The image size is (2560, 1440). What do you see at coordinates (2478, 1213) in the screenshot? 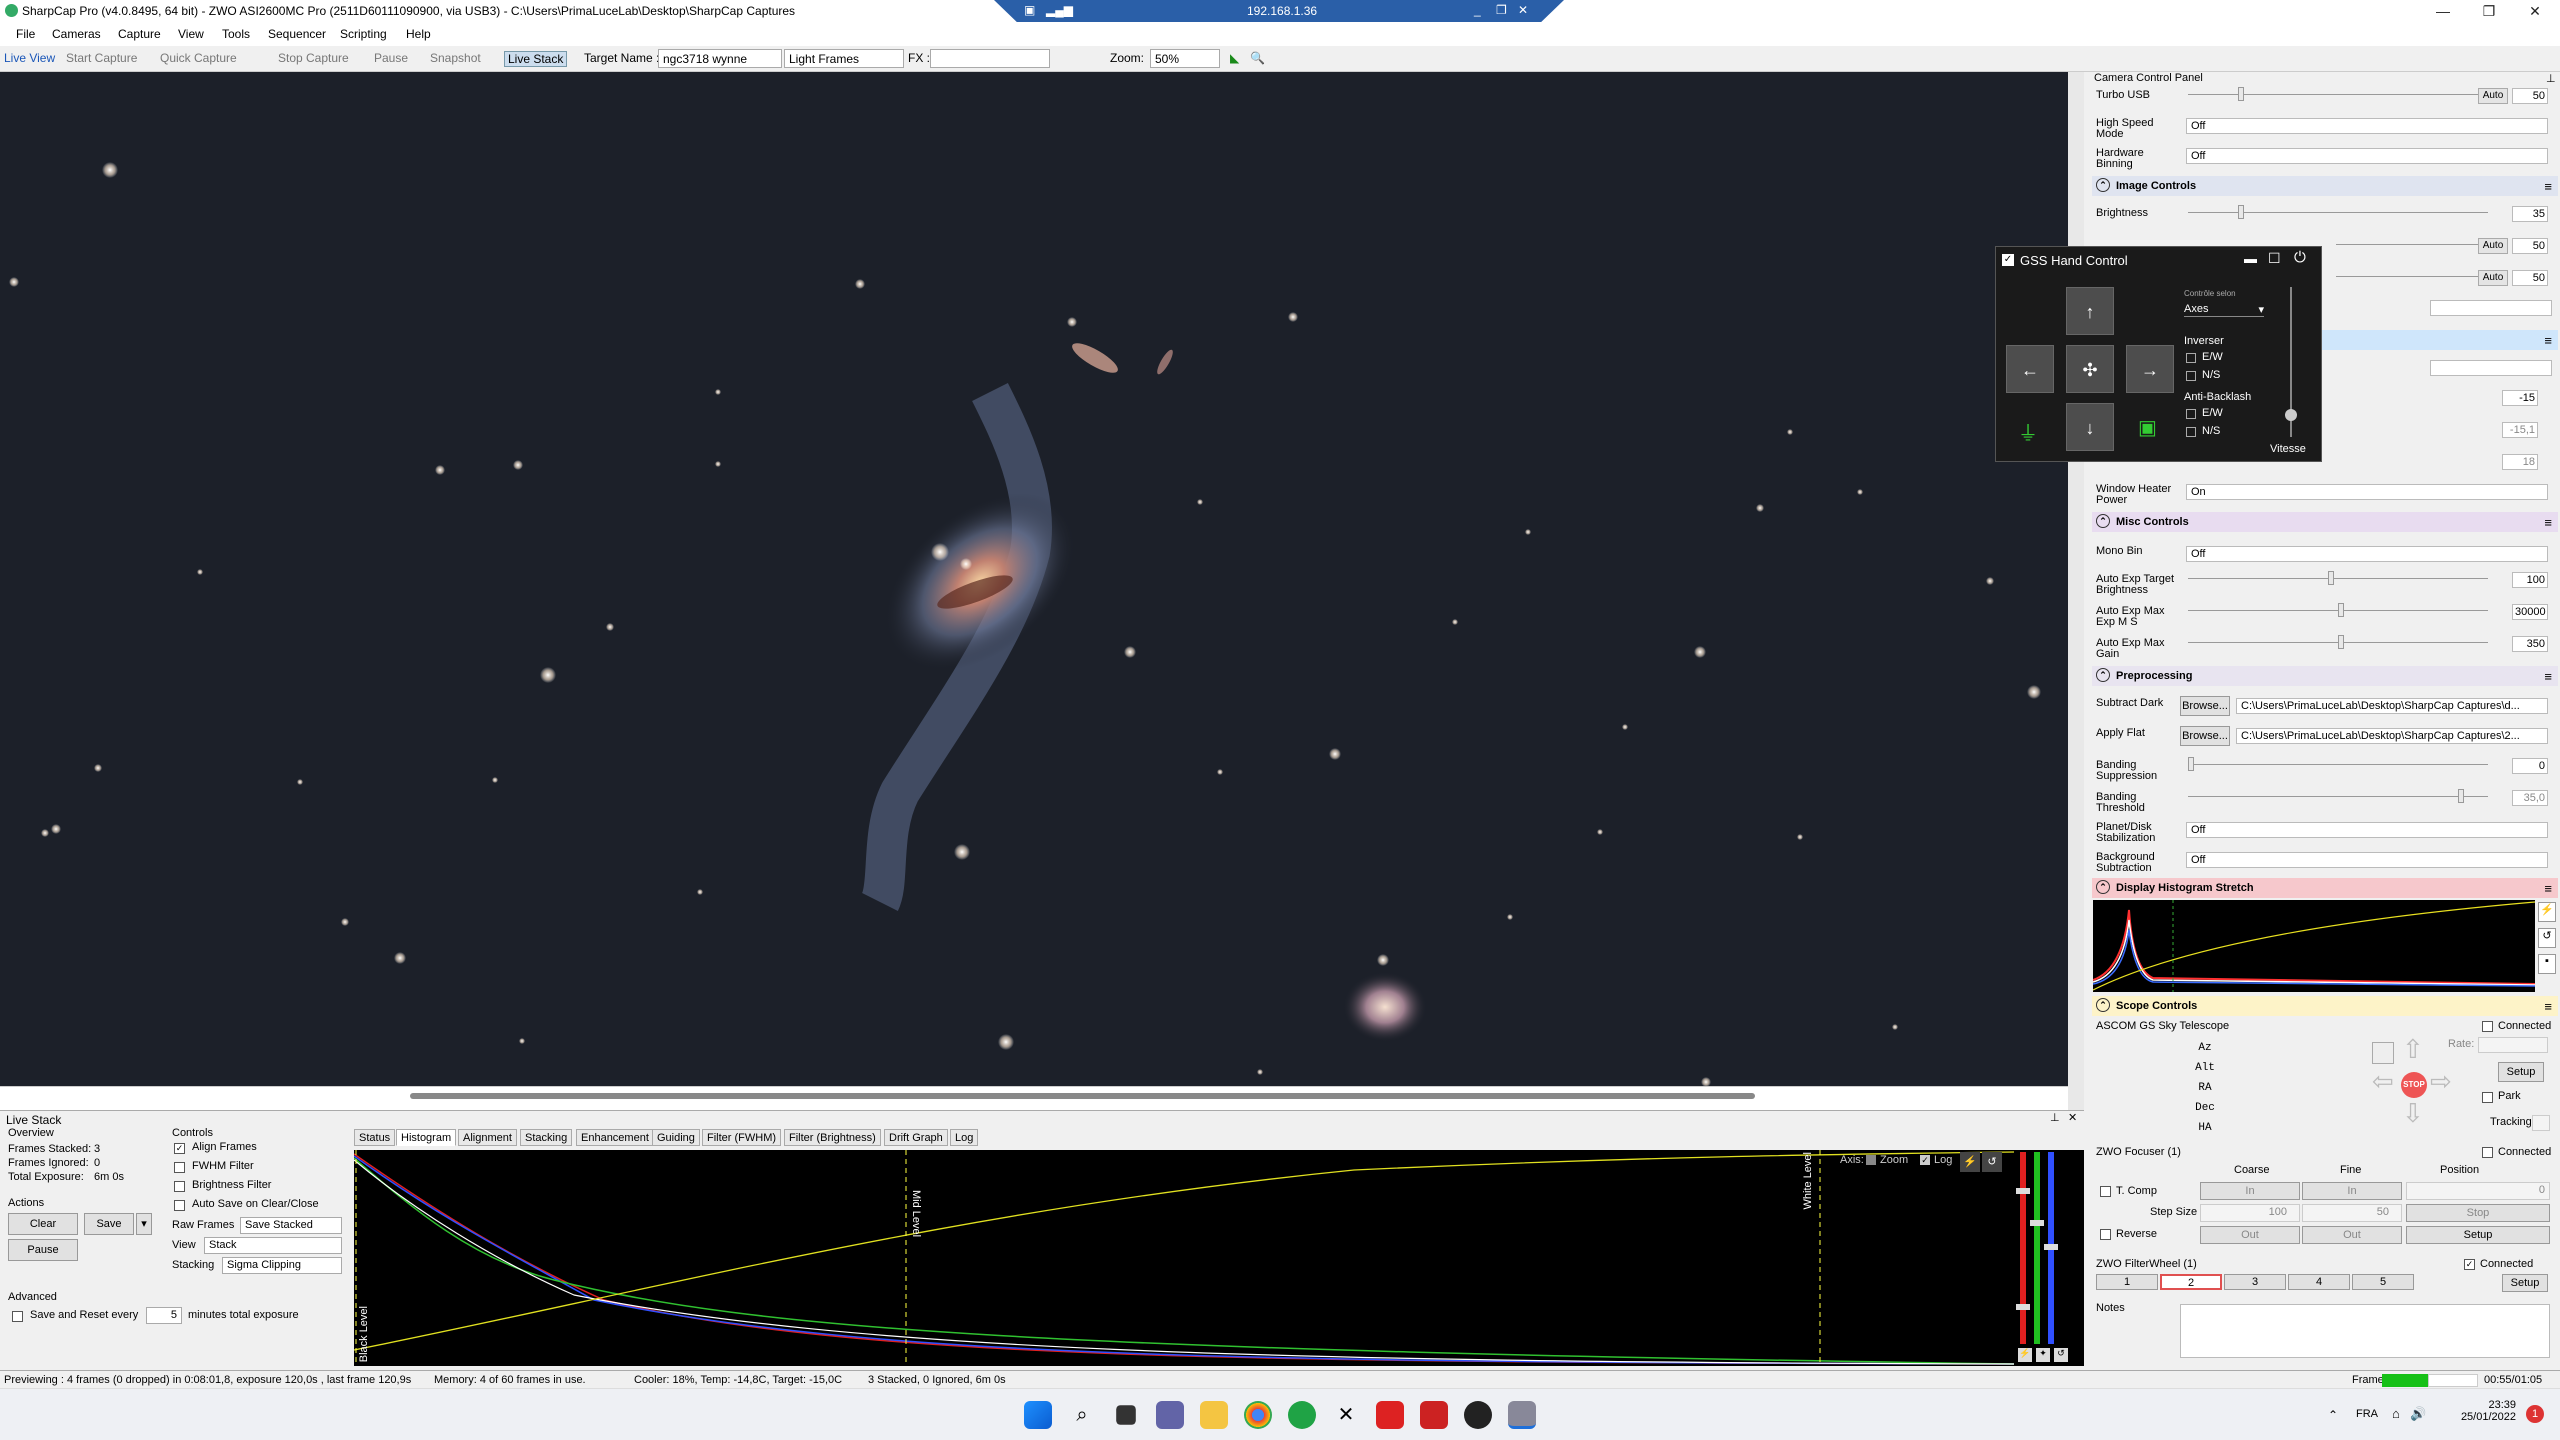
I see `focuser-stop-button: Stop` at bounding box center [2478, 1213].